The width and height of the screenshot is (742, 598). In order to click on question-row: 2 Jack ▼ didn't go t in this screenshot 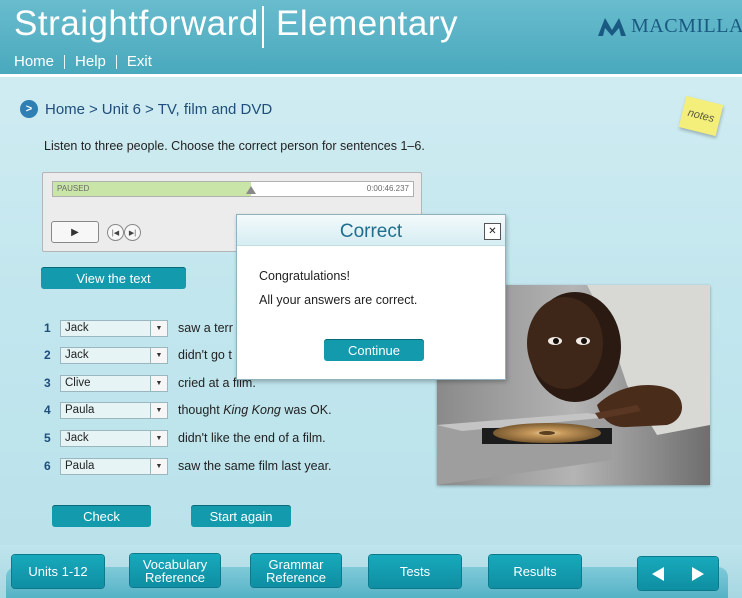, I will do `click(138, 355)`.